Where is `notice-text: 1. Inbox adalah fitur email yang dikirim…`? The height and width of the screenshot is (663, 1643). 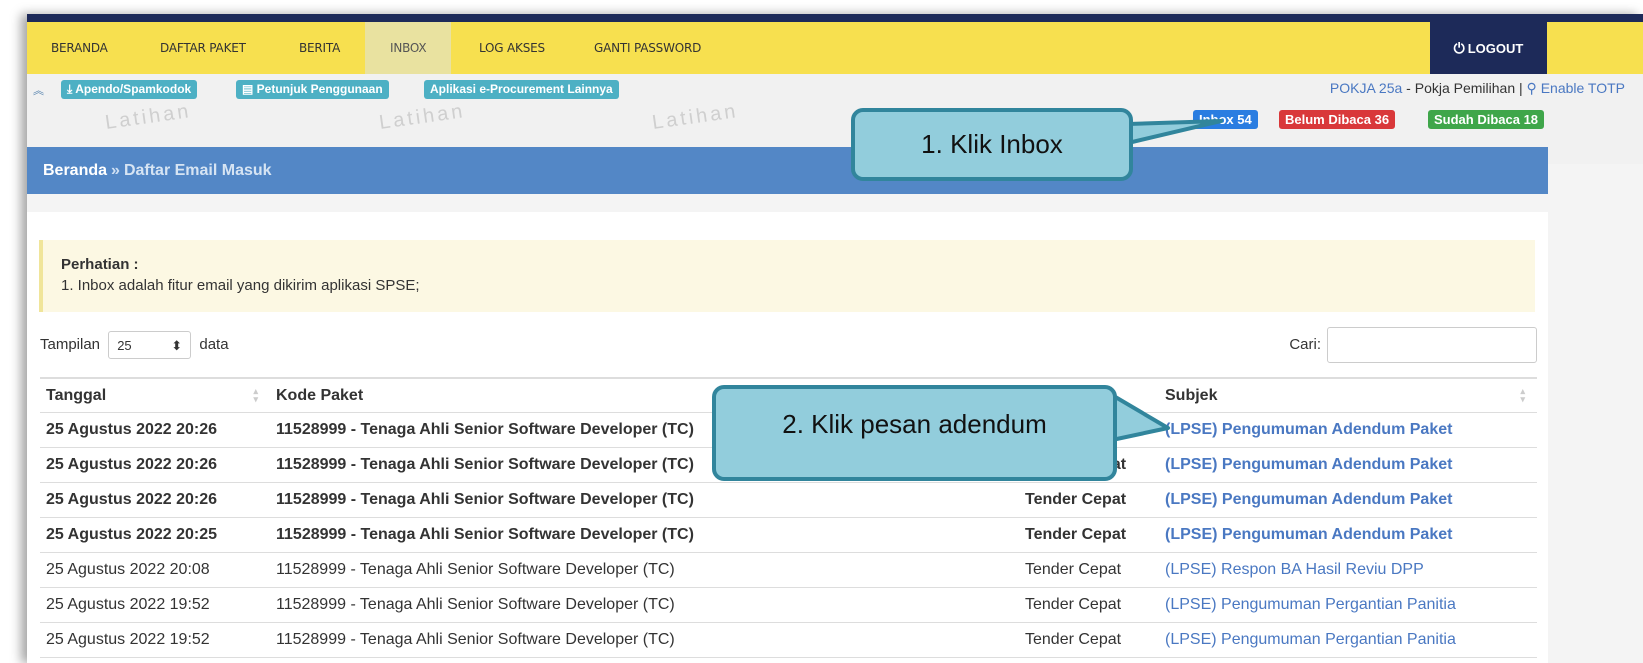
notice-text: 1. Inbox adalah fitur email yang dikirim… is located at coordinates (240, 285).